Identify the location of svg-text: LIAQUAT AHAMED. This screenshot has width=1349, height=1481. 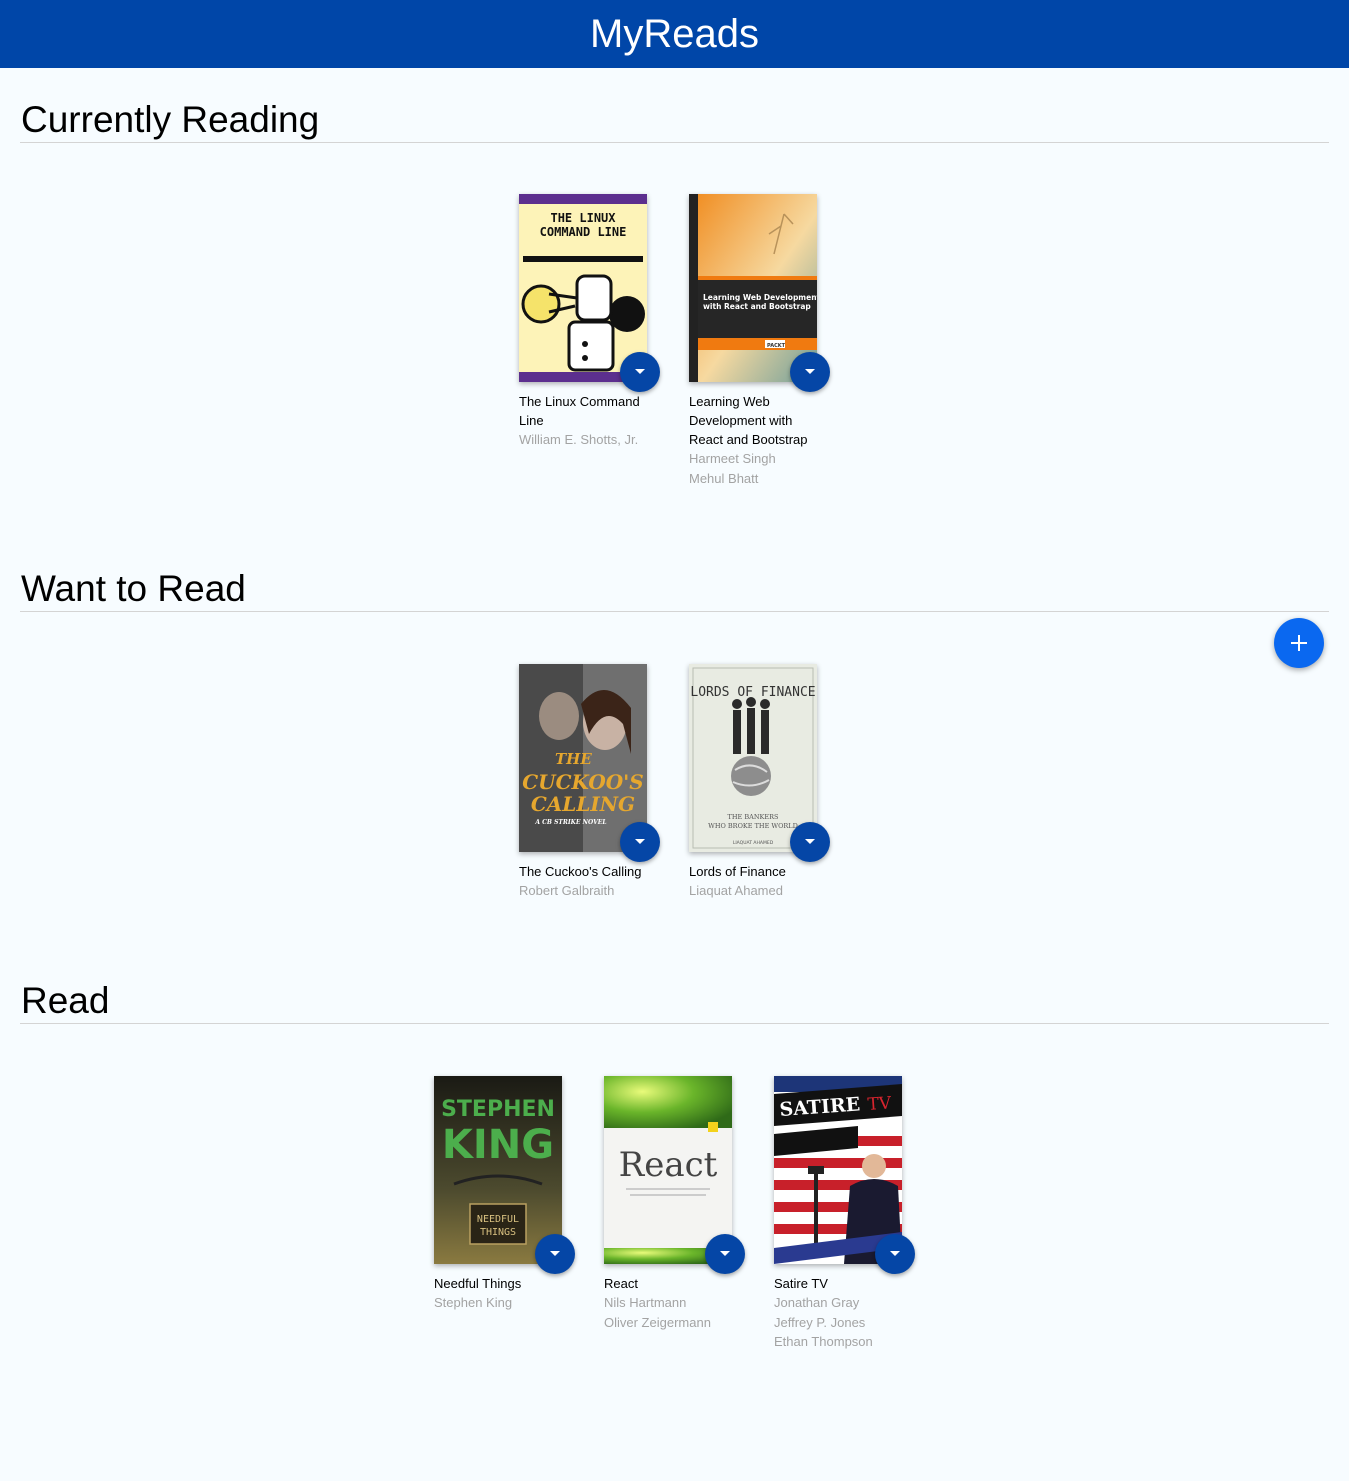
(753, 843).